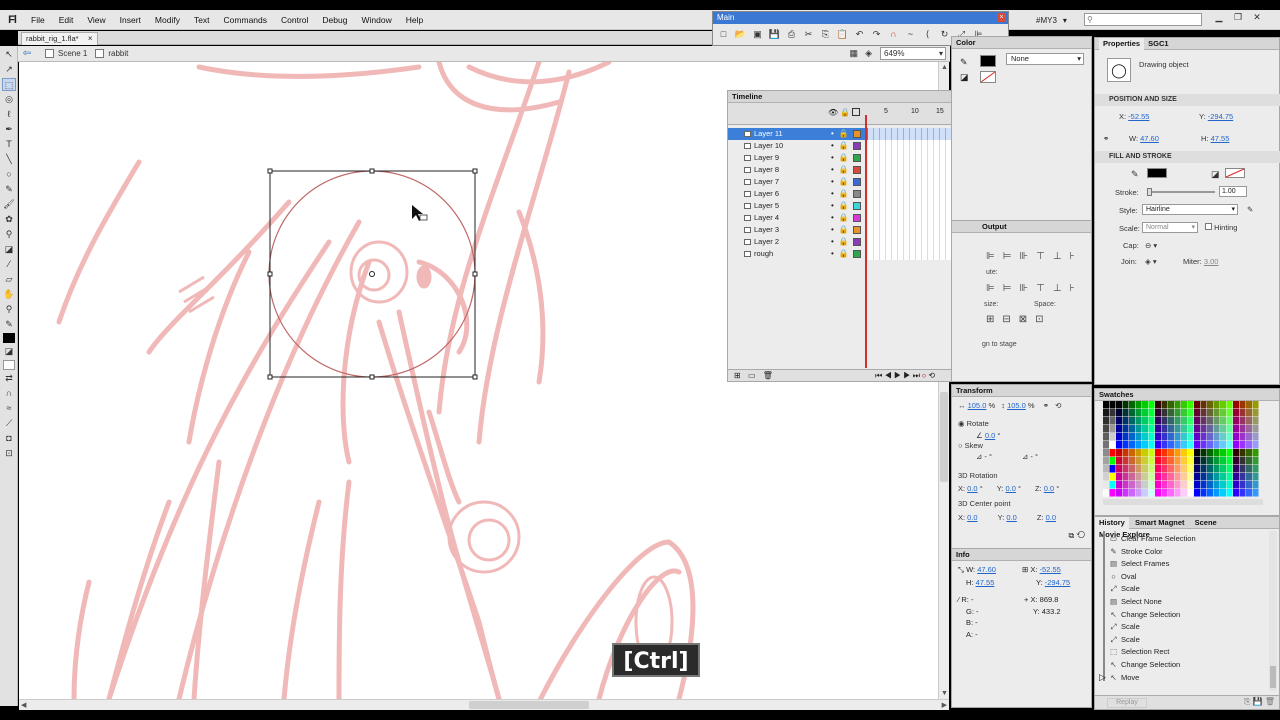  What do you see at coordinates (484, 704) in the screenshot?
I see `horizontal-scrollbar: ◀ ▶` at bounding box center [484, 704].